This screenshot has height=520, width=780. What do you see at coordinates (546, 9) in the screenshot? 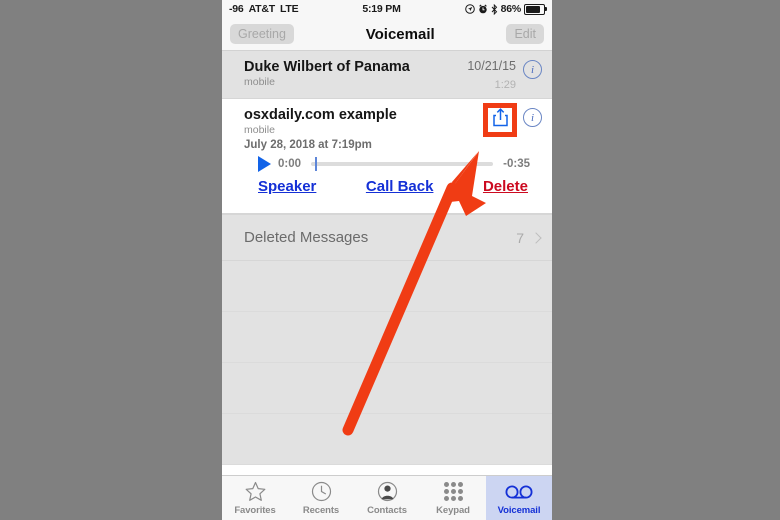
I see `battery-cap` at bounding box center [546, 9].